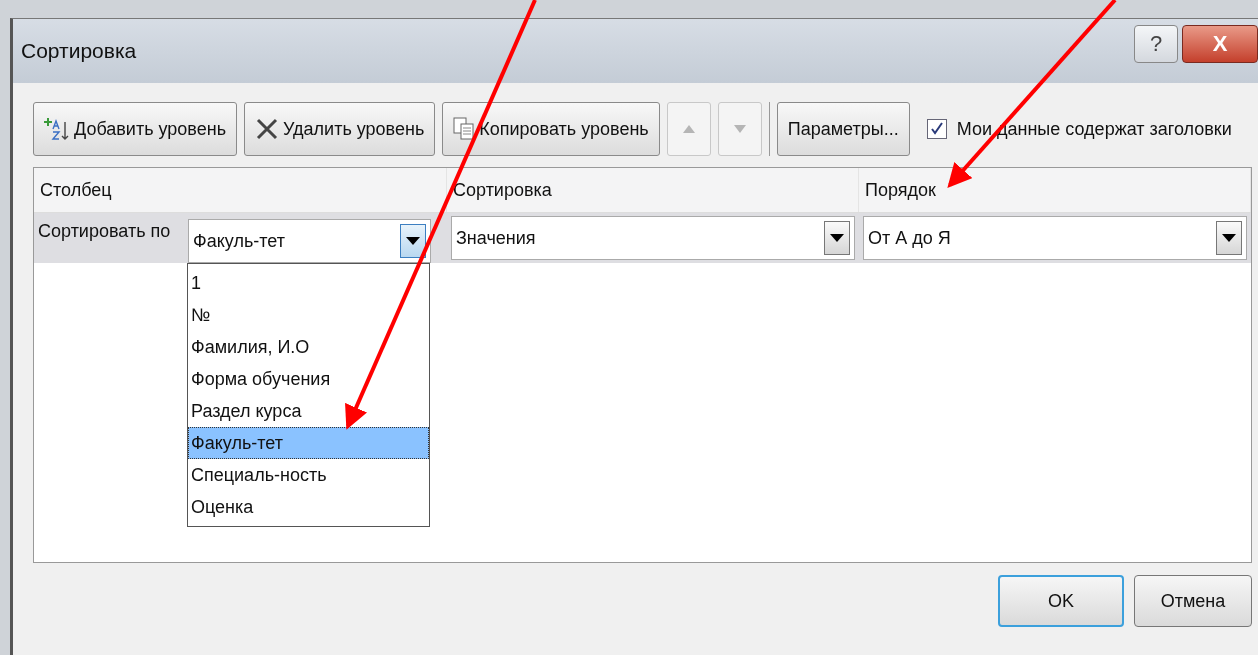 The image size is (1258, 655). I want to click on ok-button: OK, so click(1061, 601).